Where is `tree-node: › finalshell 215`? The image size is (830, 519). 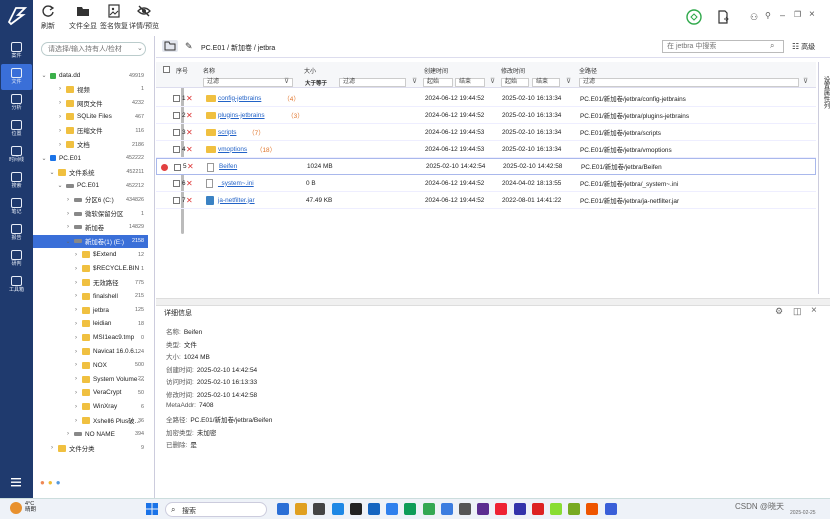 tree-node: › finalshell 215 is located at coordinates (90, 296).